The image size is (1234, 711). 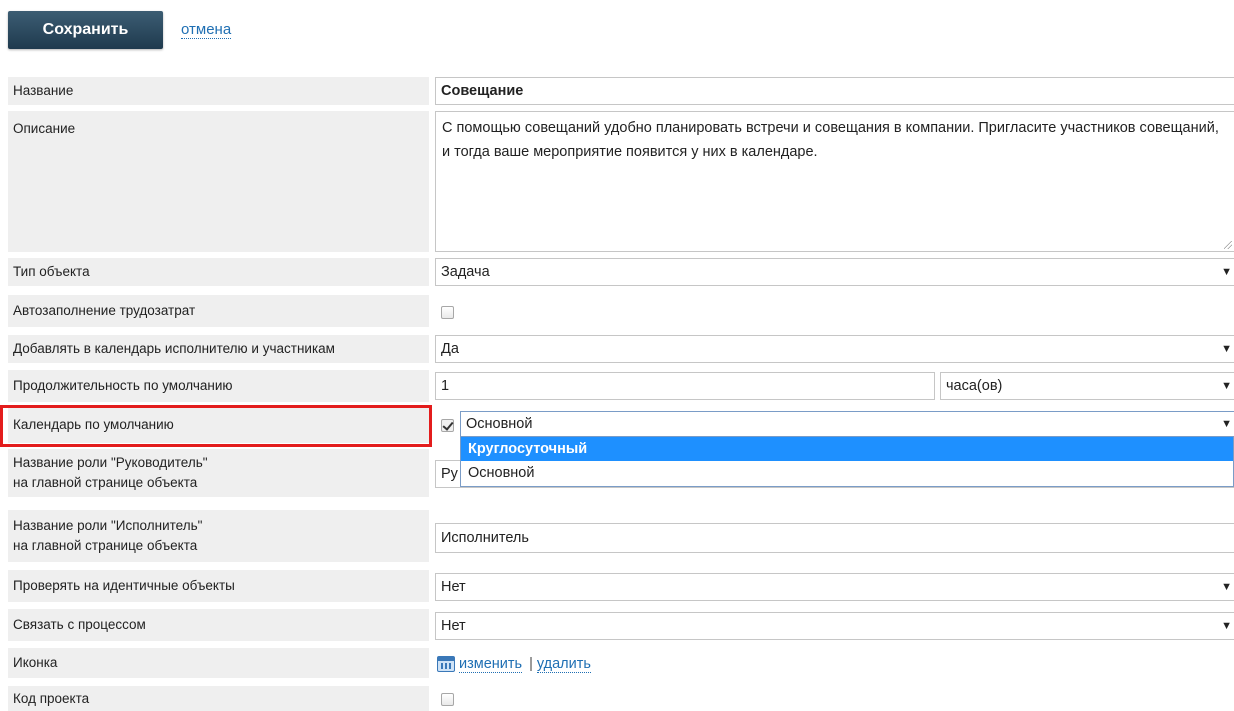 What do you see at coordinates (206, 30) in the screenshot?
I see `cancel-link: отмена` at bounding box center [206, 30].